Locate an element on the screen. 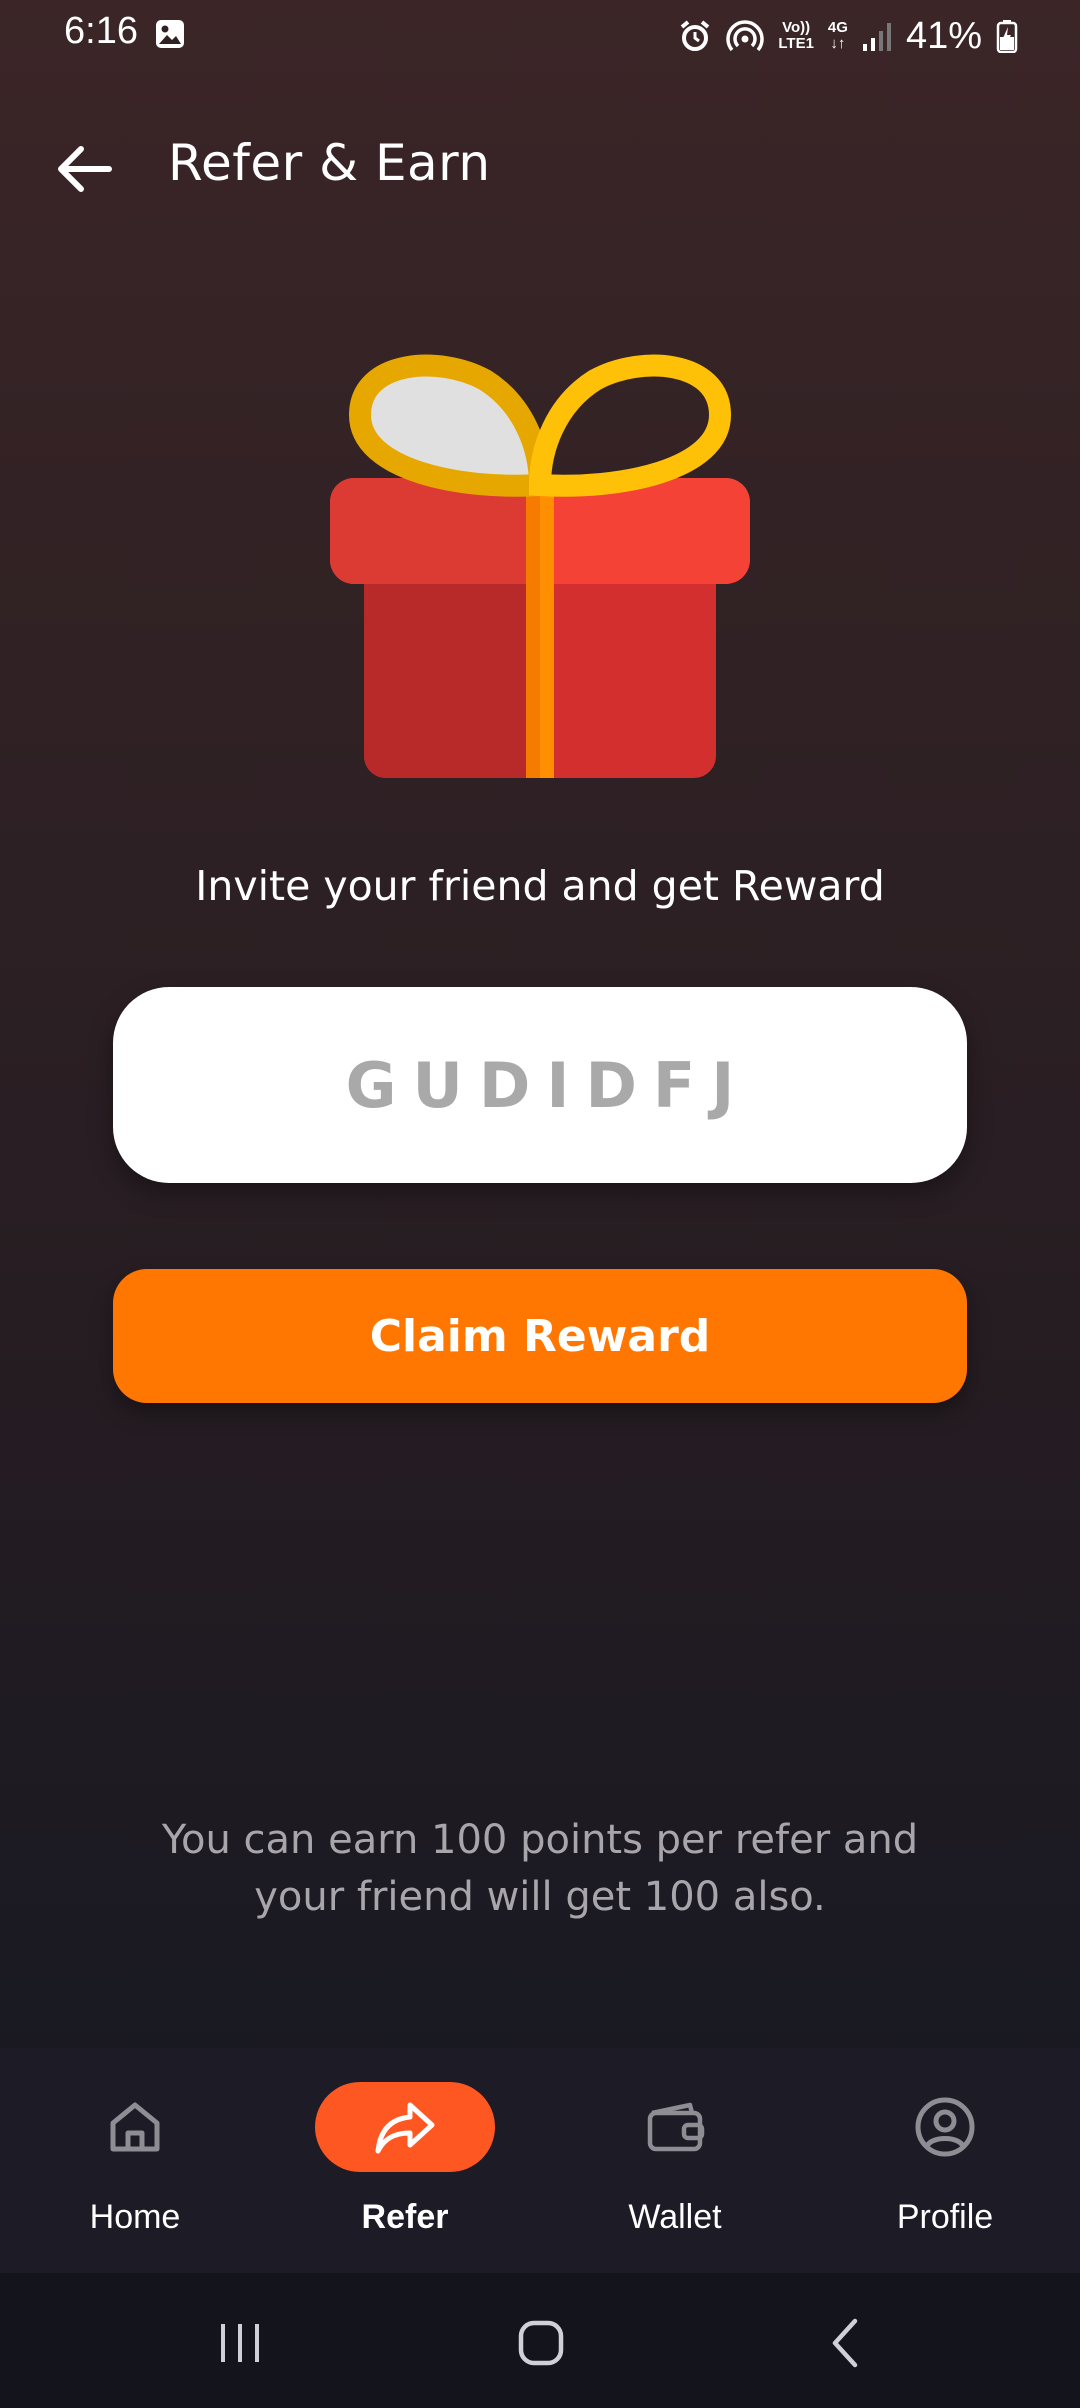 The width and height of the screenshot is (1080, 2408). nav-item-wallet: Wallet is located at coordinates (675, 2160).